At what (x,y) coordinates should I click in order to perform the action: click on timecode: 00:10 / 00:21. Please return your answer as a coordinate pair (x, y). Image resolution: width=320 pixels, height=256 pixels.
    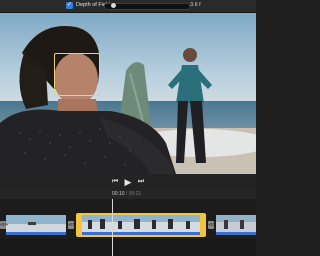
    Looking at the image, I should click on (126, 194).